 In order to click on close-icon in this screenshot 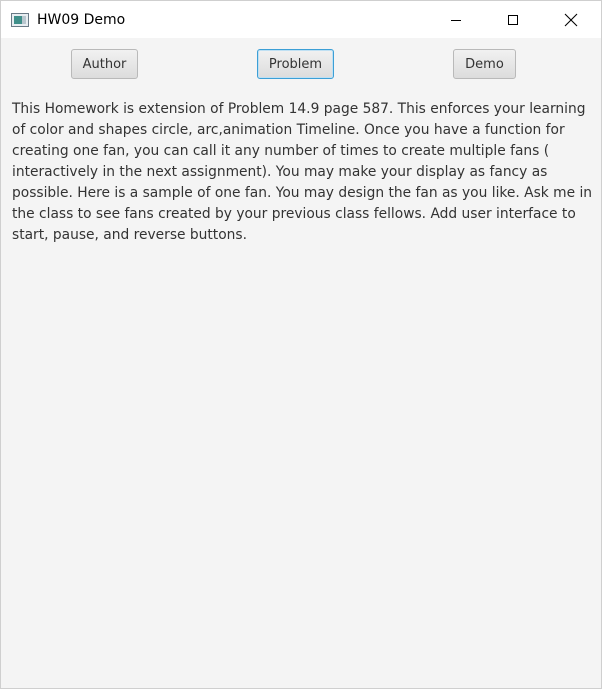, I will do `click(571, 19)`.